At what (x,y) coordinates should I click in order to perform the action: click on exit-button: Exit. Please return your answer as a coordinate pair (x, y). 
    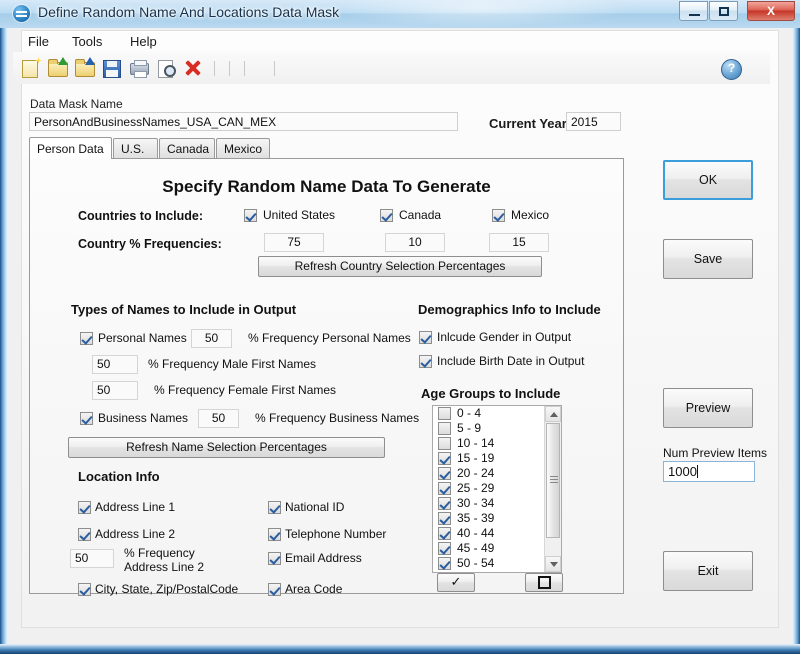
    Looking at the image, I should click on (708, 571).